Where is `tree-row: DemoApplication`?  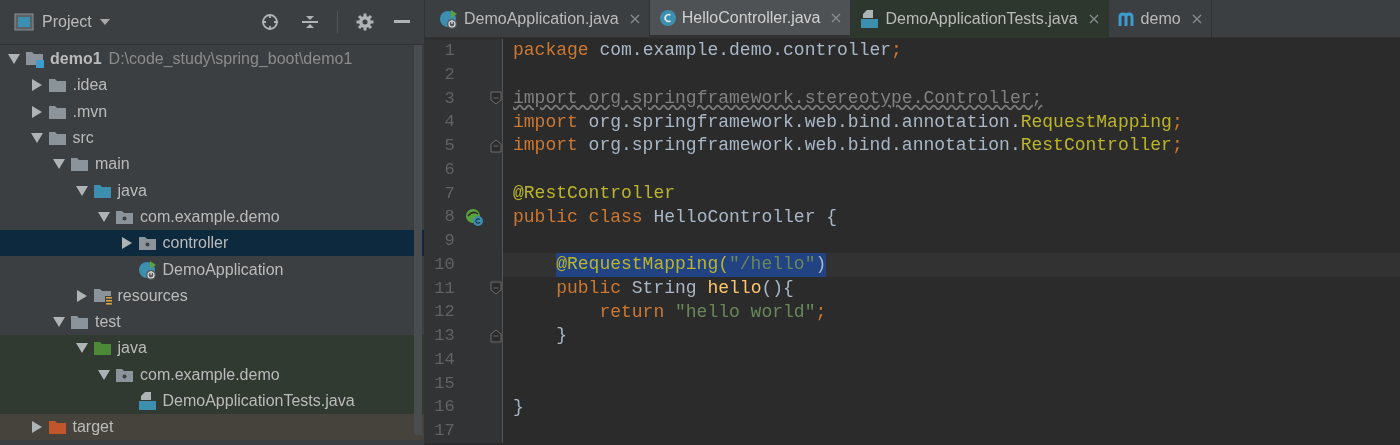
tree-row: DemoApplication is located at coordinates (212, 269).